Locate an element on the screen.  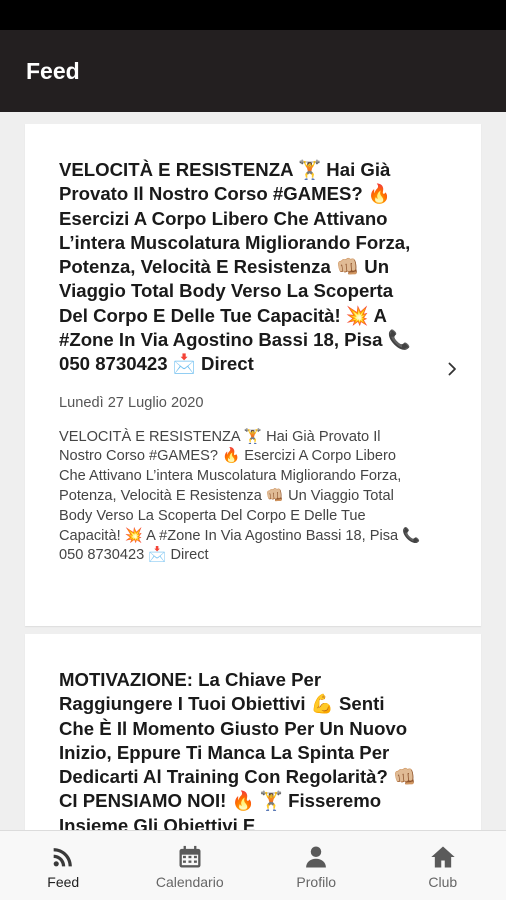
bottom-navigation: Feed Calendario Profilo Club is located at coordinates (253, 865).